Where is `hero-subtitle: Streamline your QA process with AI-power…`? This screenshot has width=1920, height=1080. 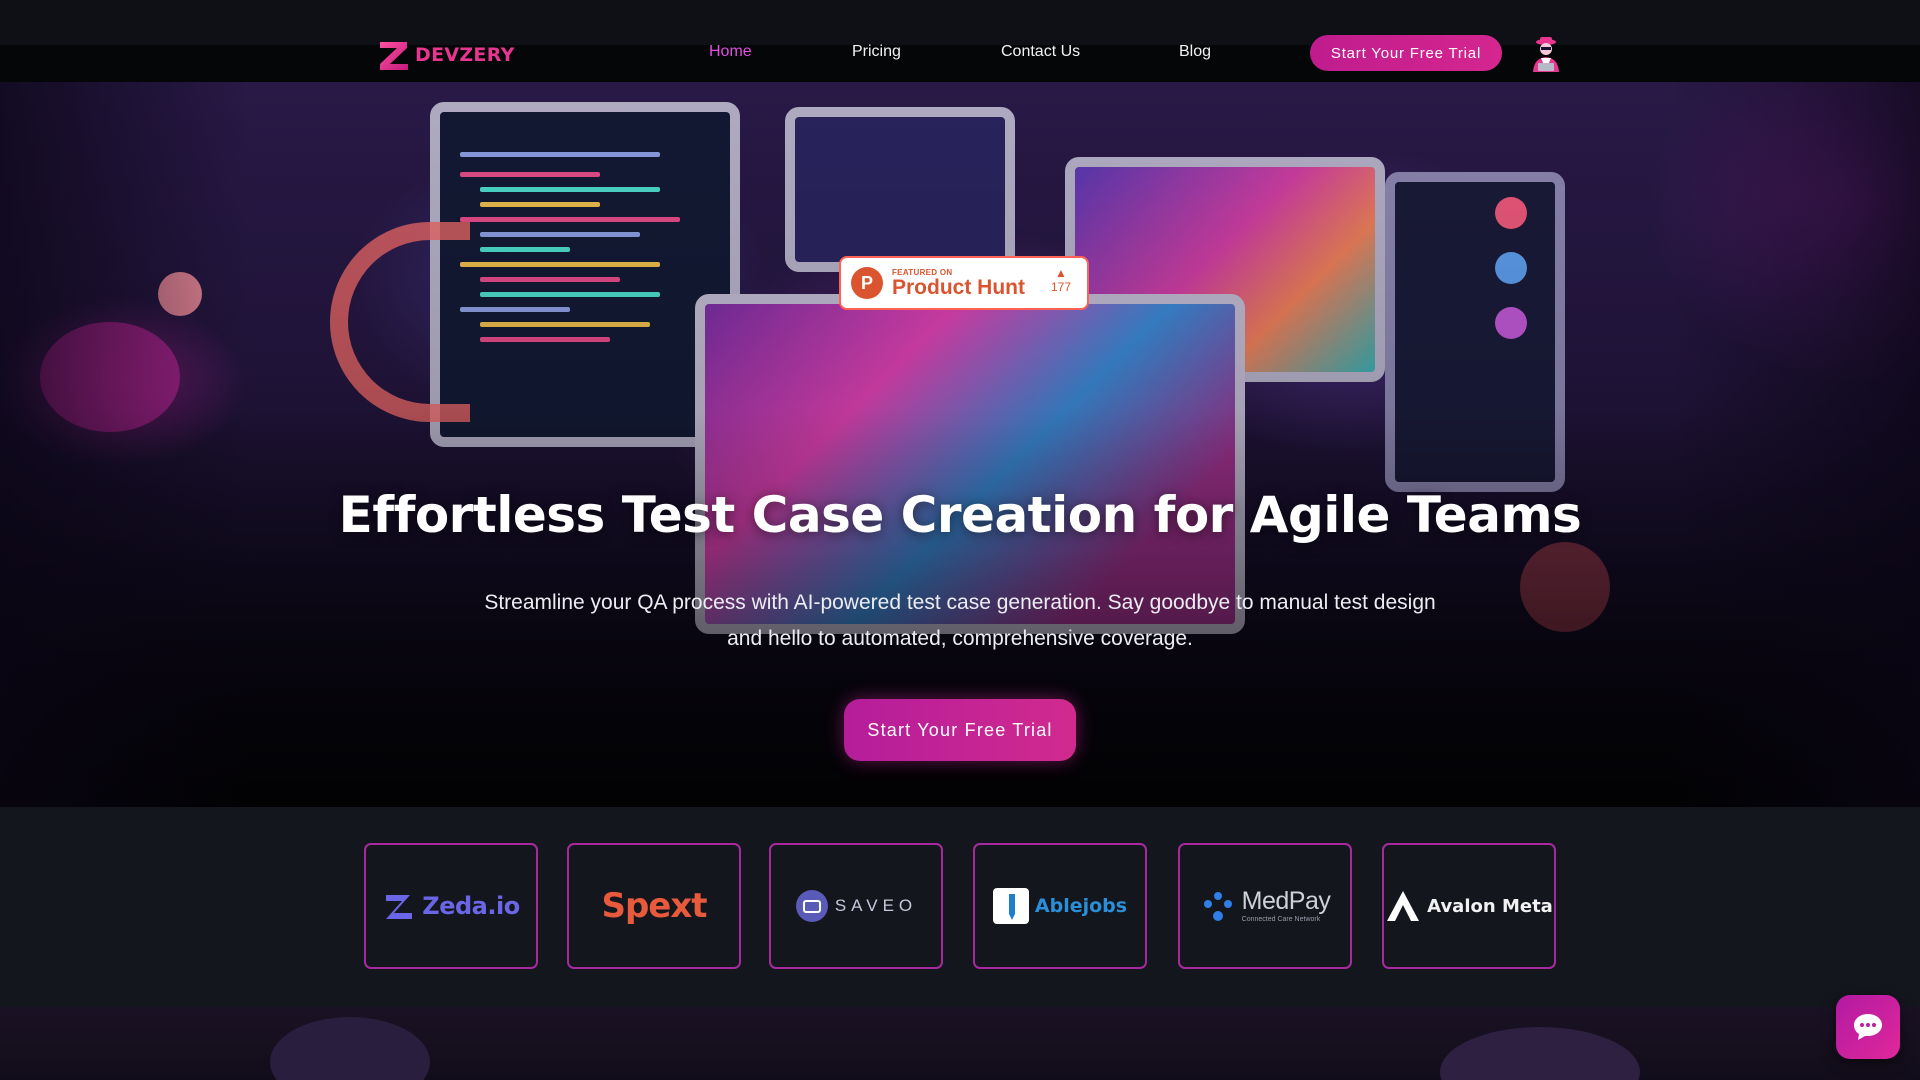
hero-subtitle: Streamline your QA process with AI-power… is located at coordinates (960, 620).